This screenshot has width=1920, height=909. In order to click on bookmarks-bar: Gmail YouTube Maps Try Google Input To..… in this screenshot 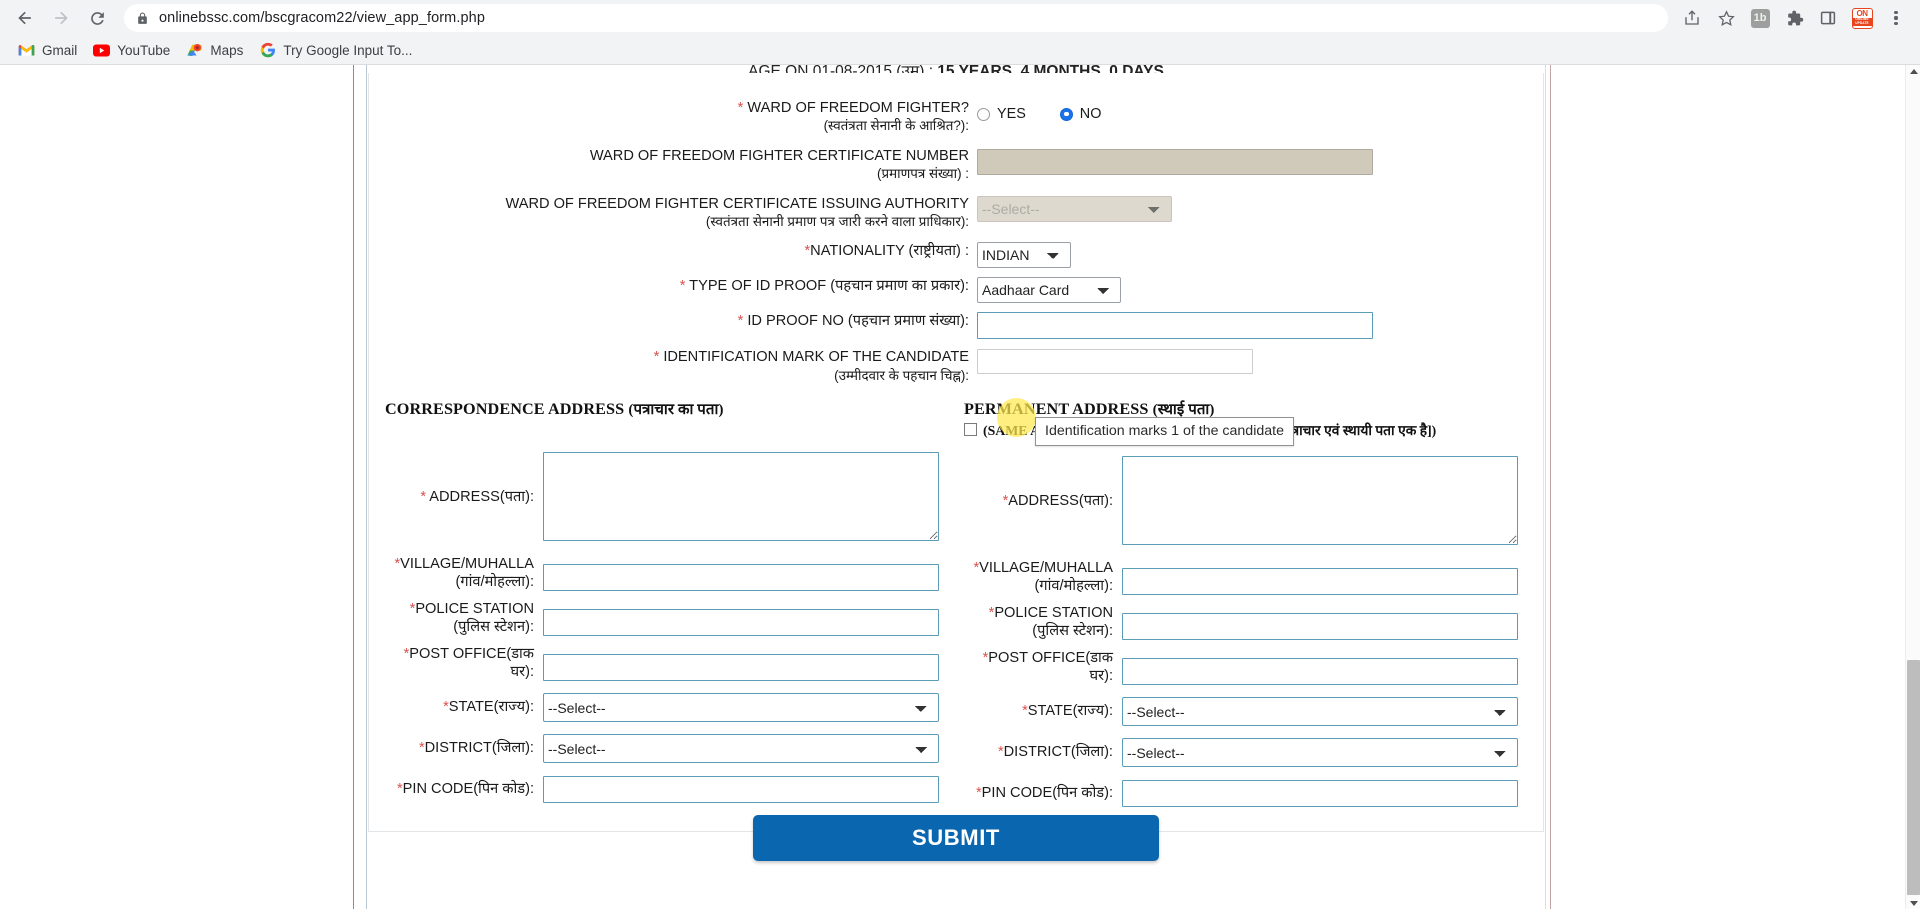, I will do `click(960, 50)`.